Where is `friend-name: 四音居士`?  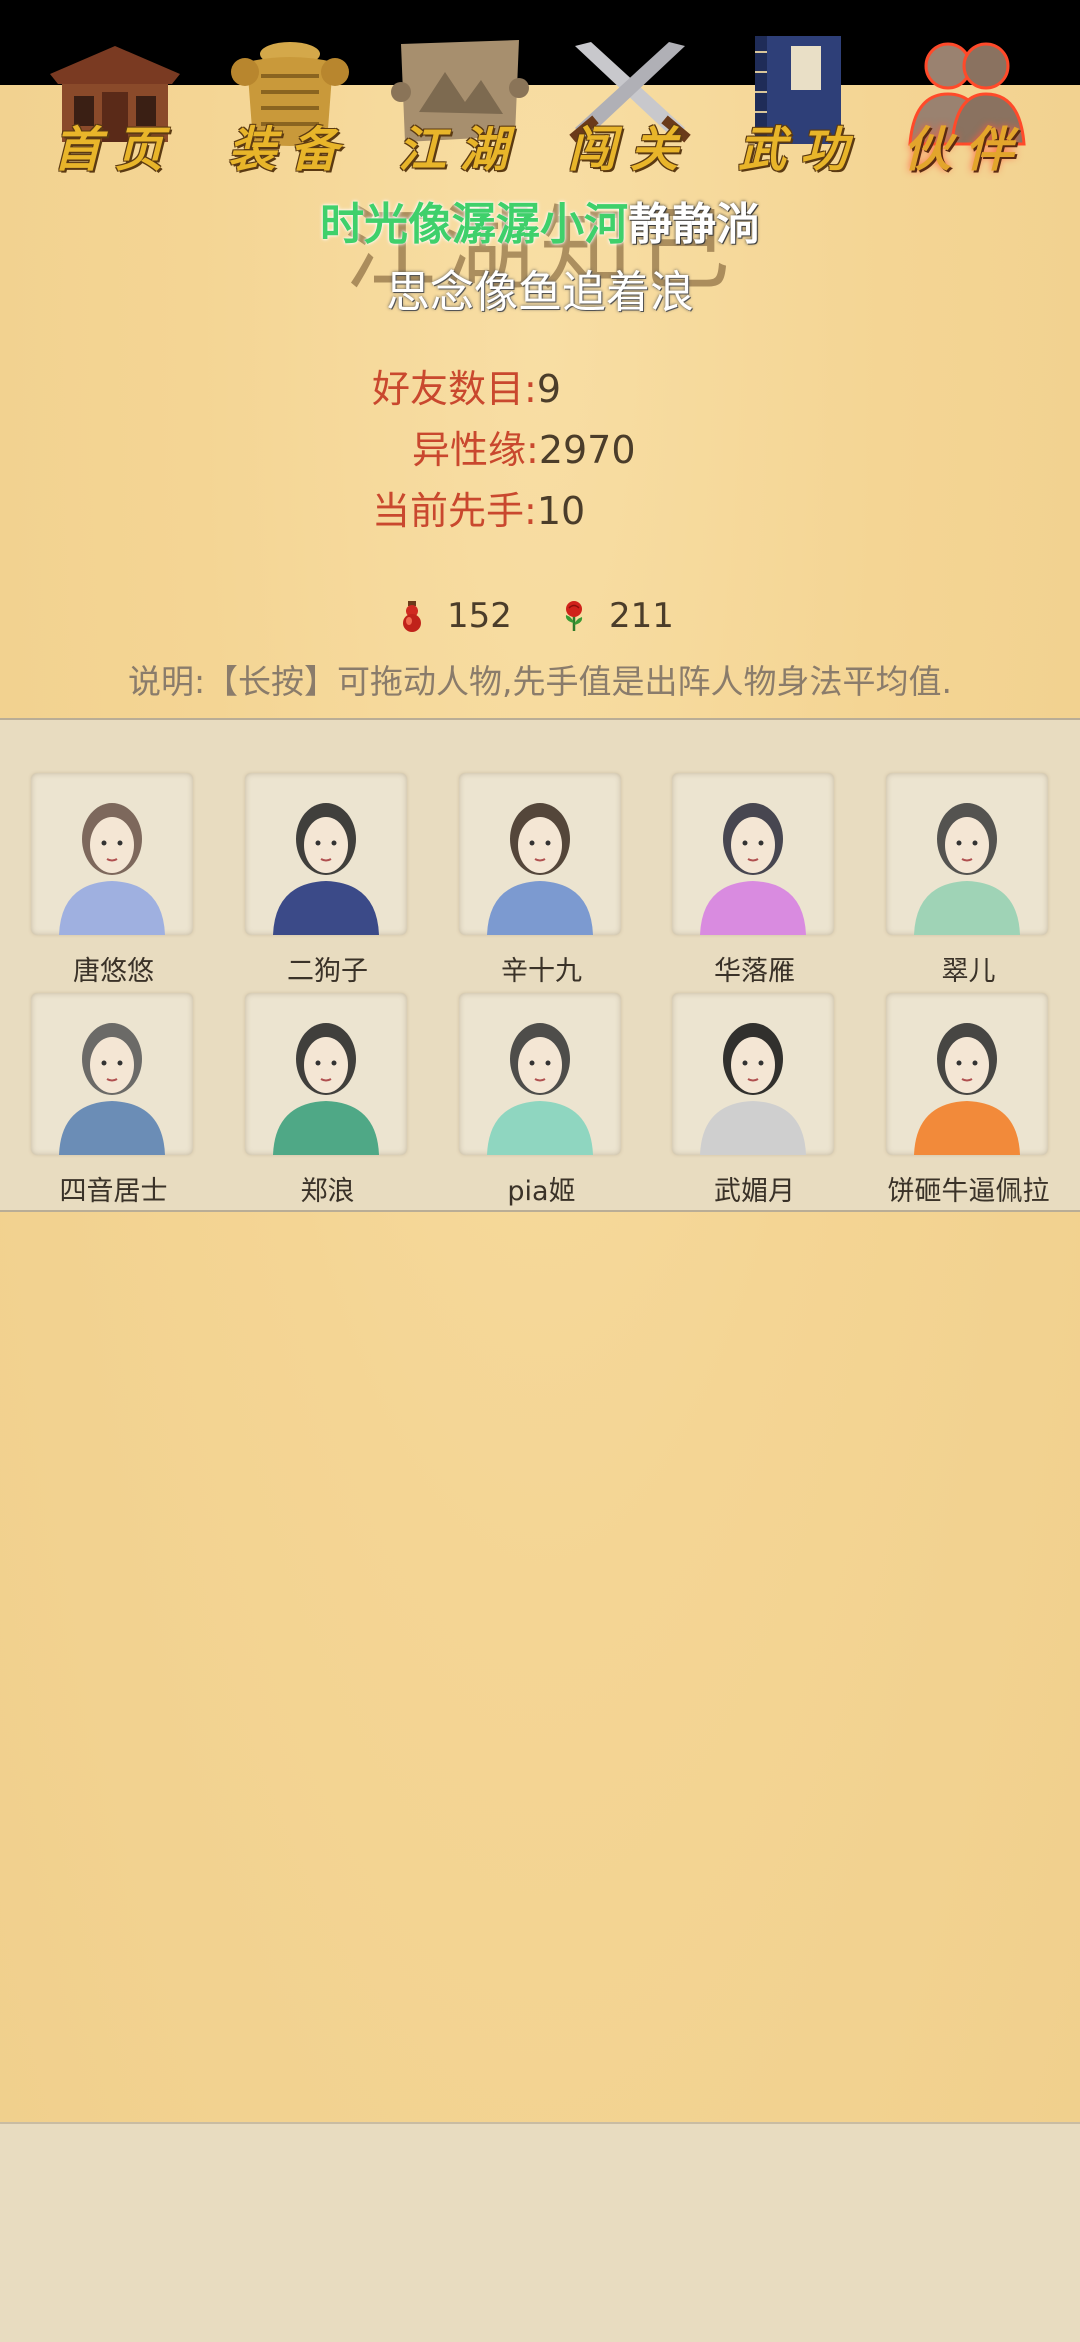 friend-name: 四音居士 is located at coordinates (113, 1191).